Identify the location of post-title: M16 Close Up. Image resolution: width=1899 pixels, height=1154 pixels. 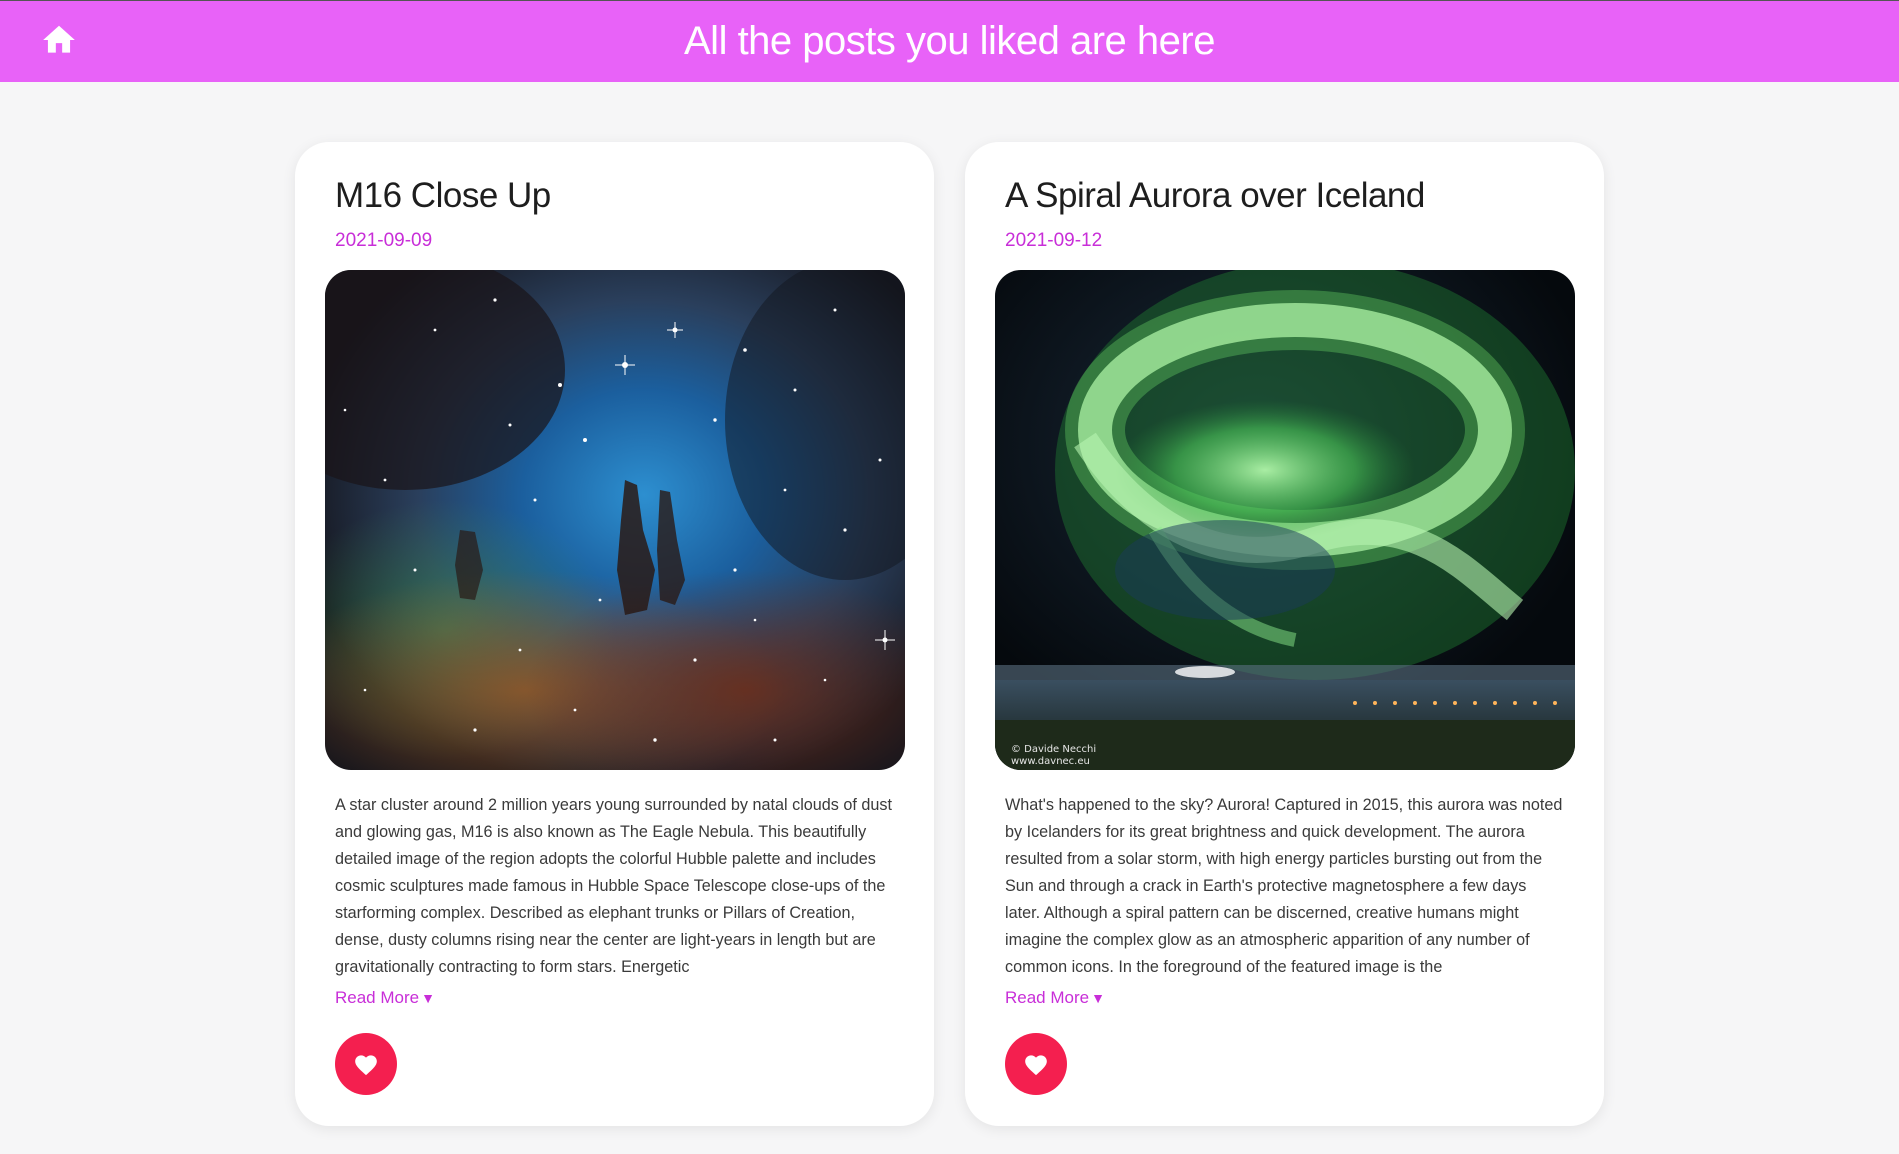
(443, 195).